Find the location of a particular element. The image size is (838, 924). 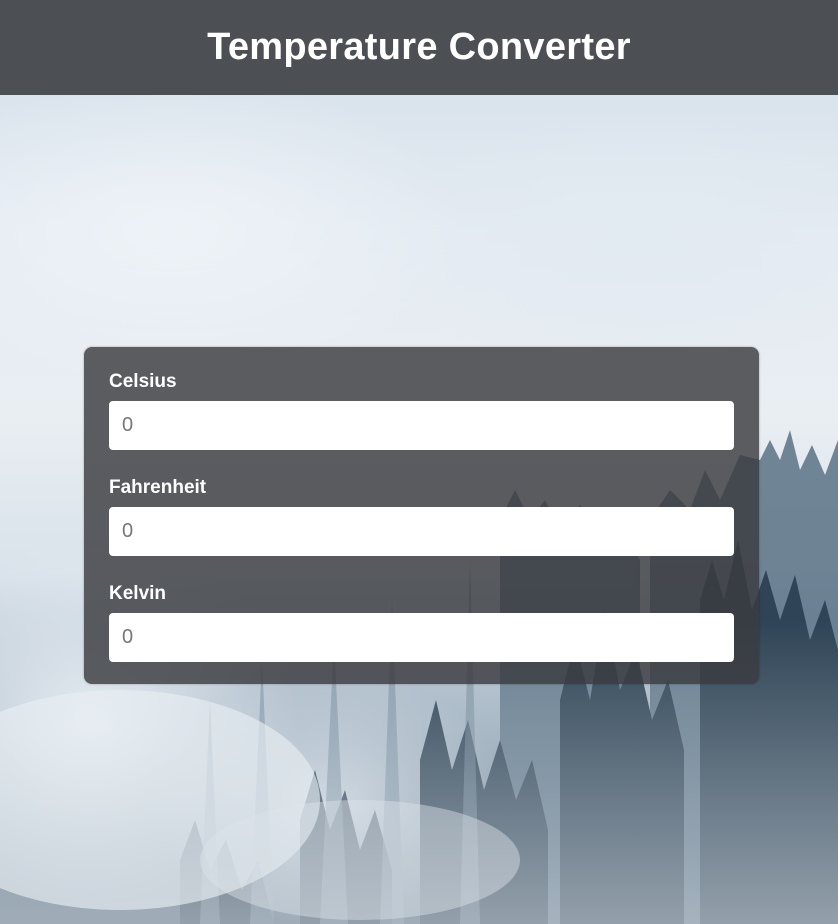

kelvin-input is located at coordinates (421, 637).